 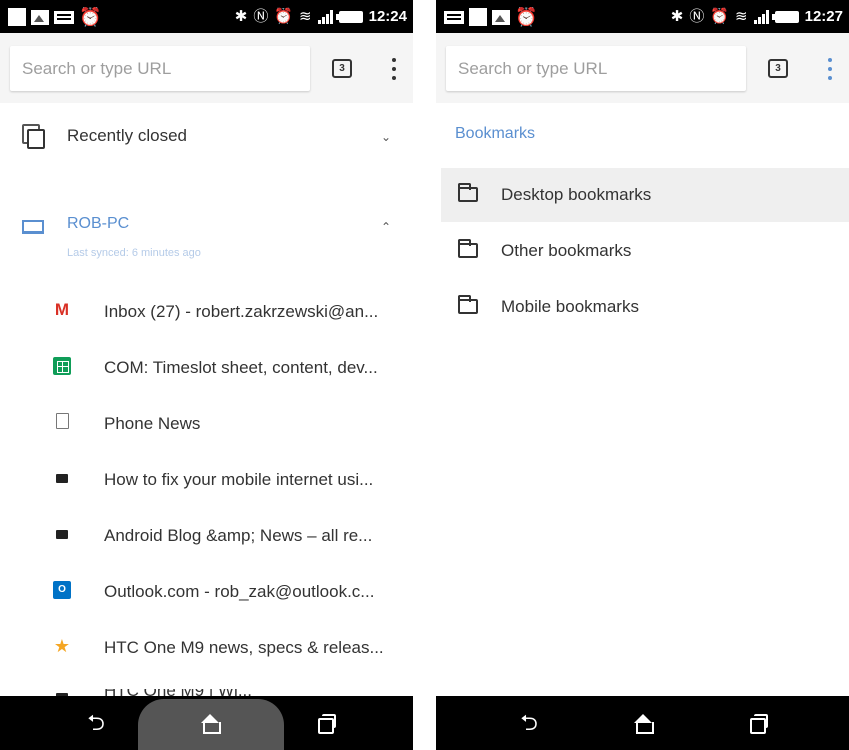 I want to click on folder-label: Mobile bookmarks, so click(x=570, y=306).